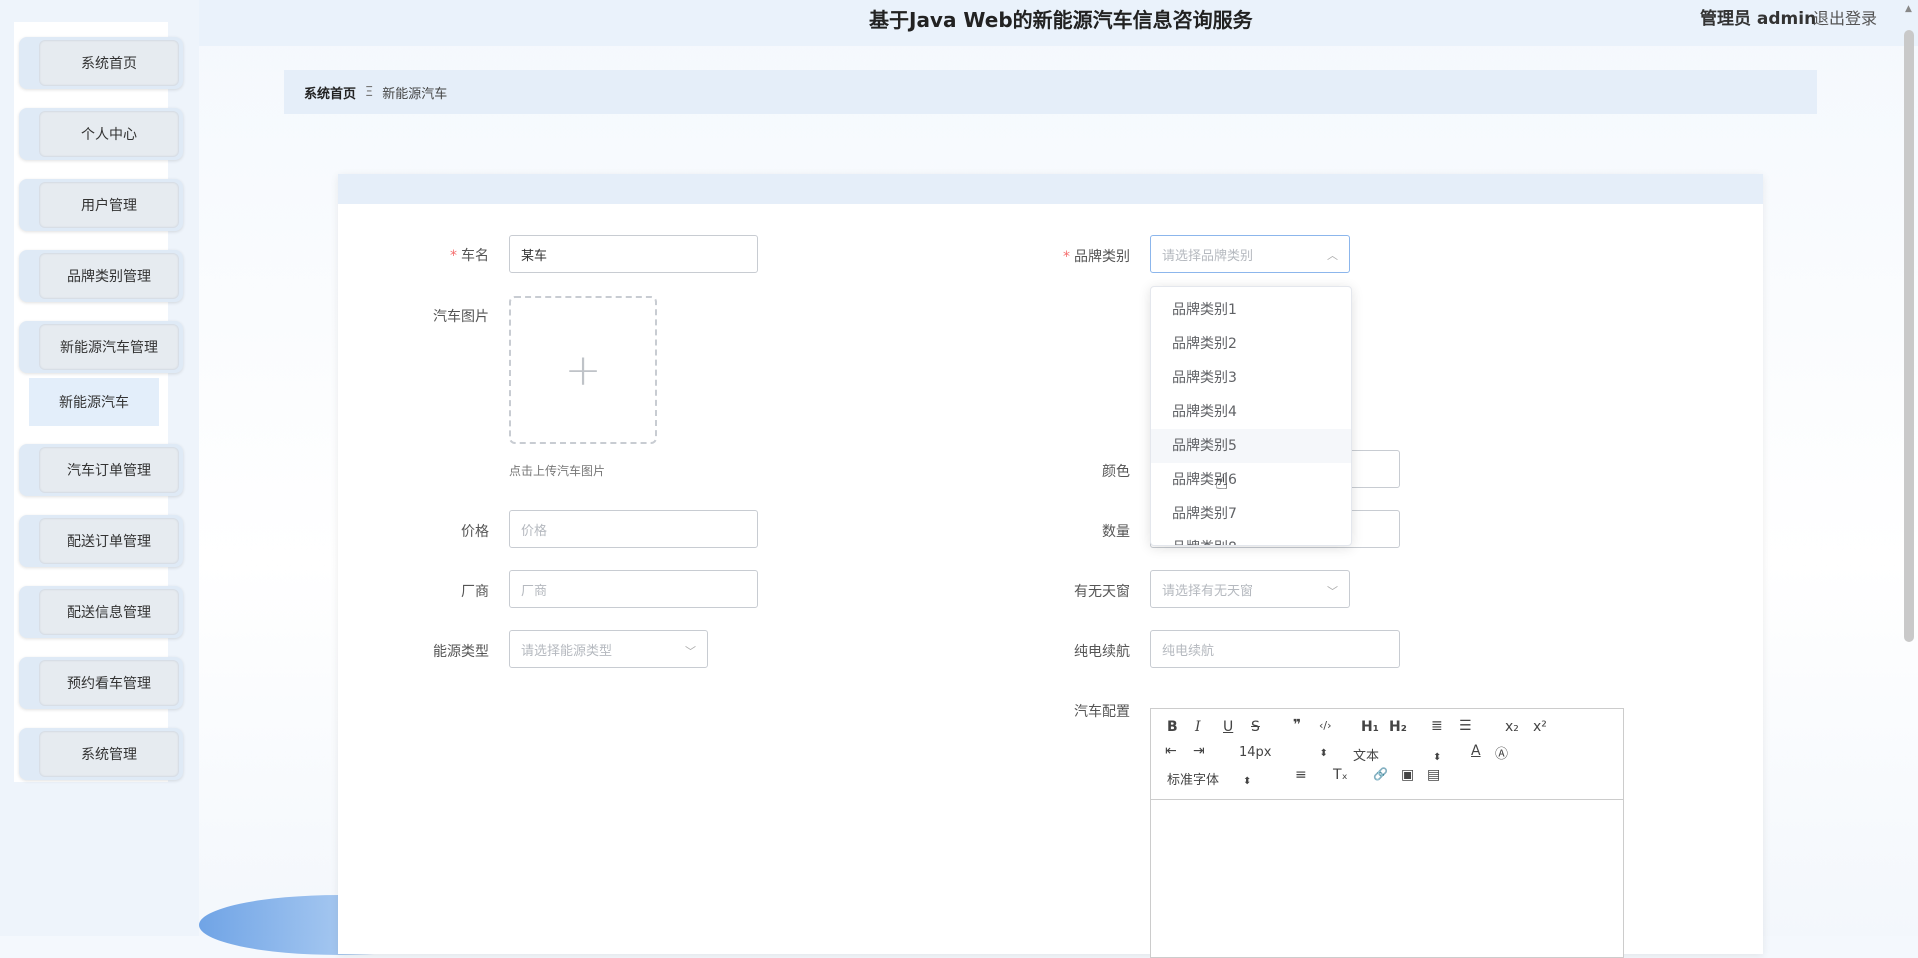 This screenshot has height=958, width=1918. Describe the element at coordinates (109, 683) in the screenshot. I see `menu-item-label: 预约看车管理` at that location.